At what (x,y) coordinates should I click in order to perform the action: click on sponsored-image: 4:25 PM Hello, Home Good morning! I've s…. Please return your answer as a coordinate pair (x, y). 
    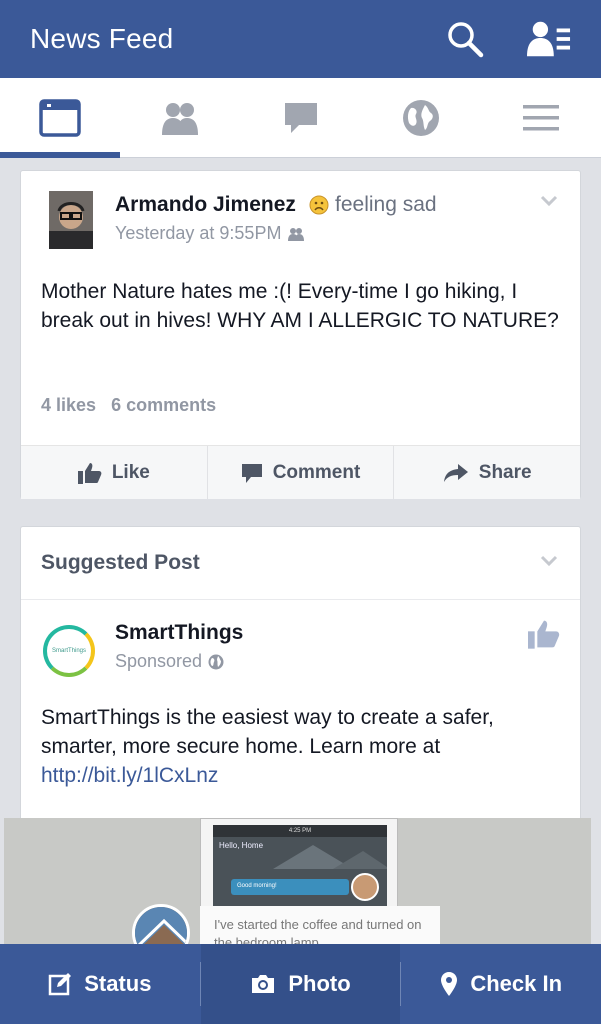
    Looking at the image, I should click on (297, 881).